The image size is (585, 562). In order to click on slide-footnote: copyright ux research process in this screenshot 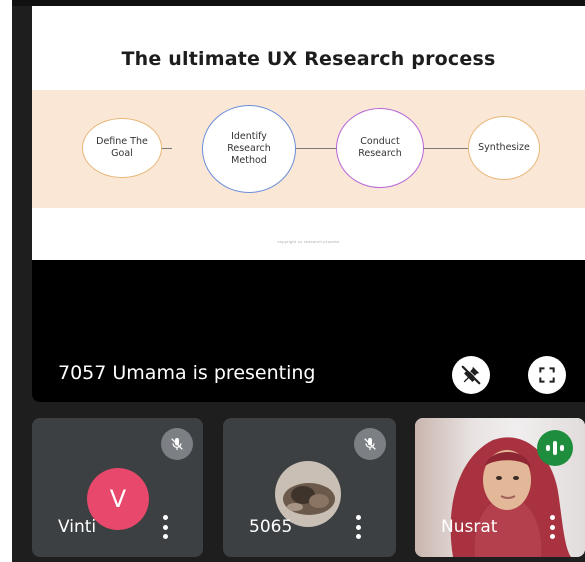, I will do `click(308, 241)`.